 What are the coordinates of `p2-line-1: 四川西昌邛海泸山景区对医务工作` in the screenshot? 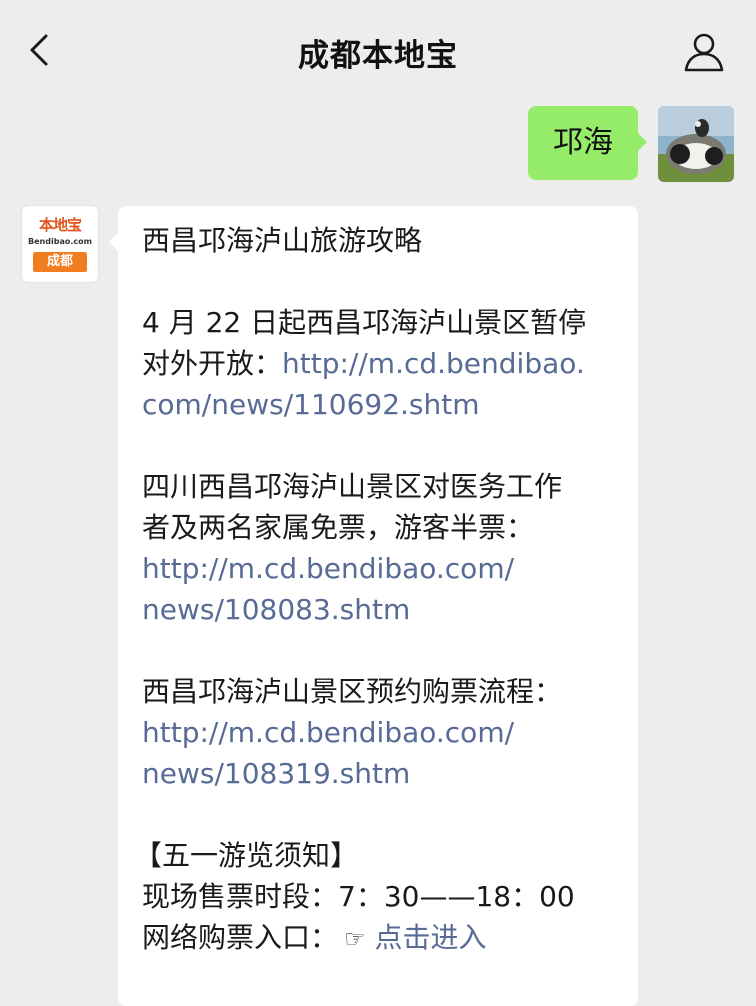 It's located at (352, 486).